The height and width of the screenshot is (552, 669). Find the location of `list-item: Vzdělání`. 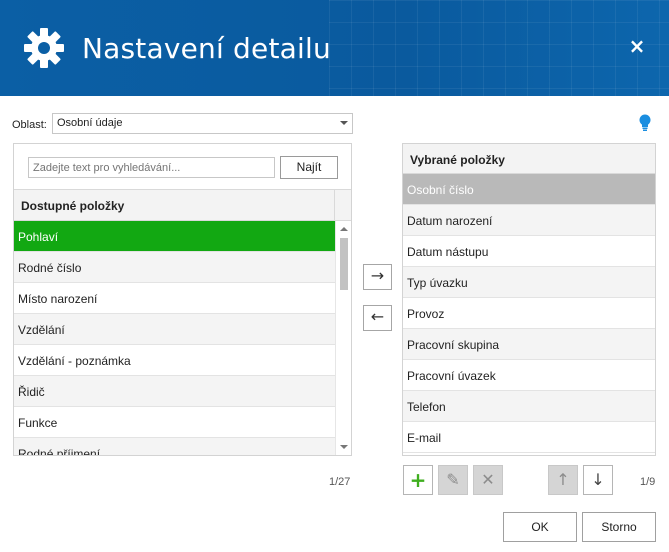

list-item: Vzdělání is located at coordinates (174, 329).